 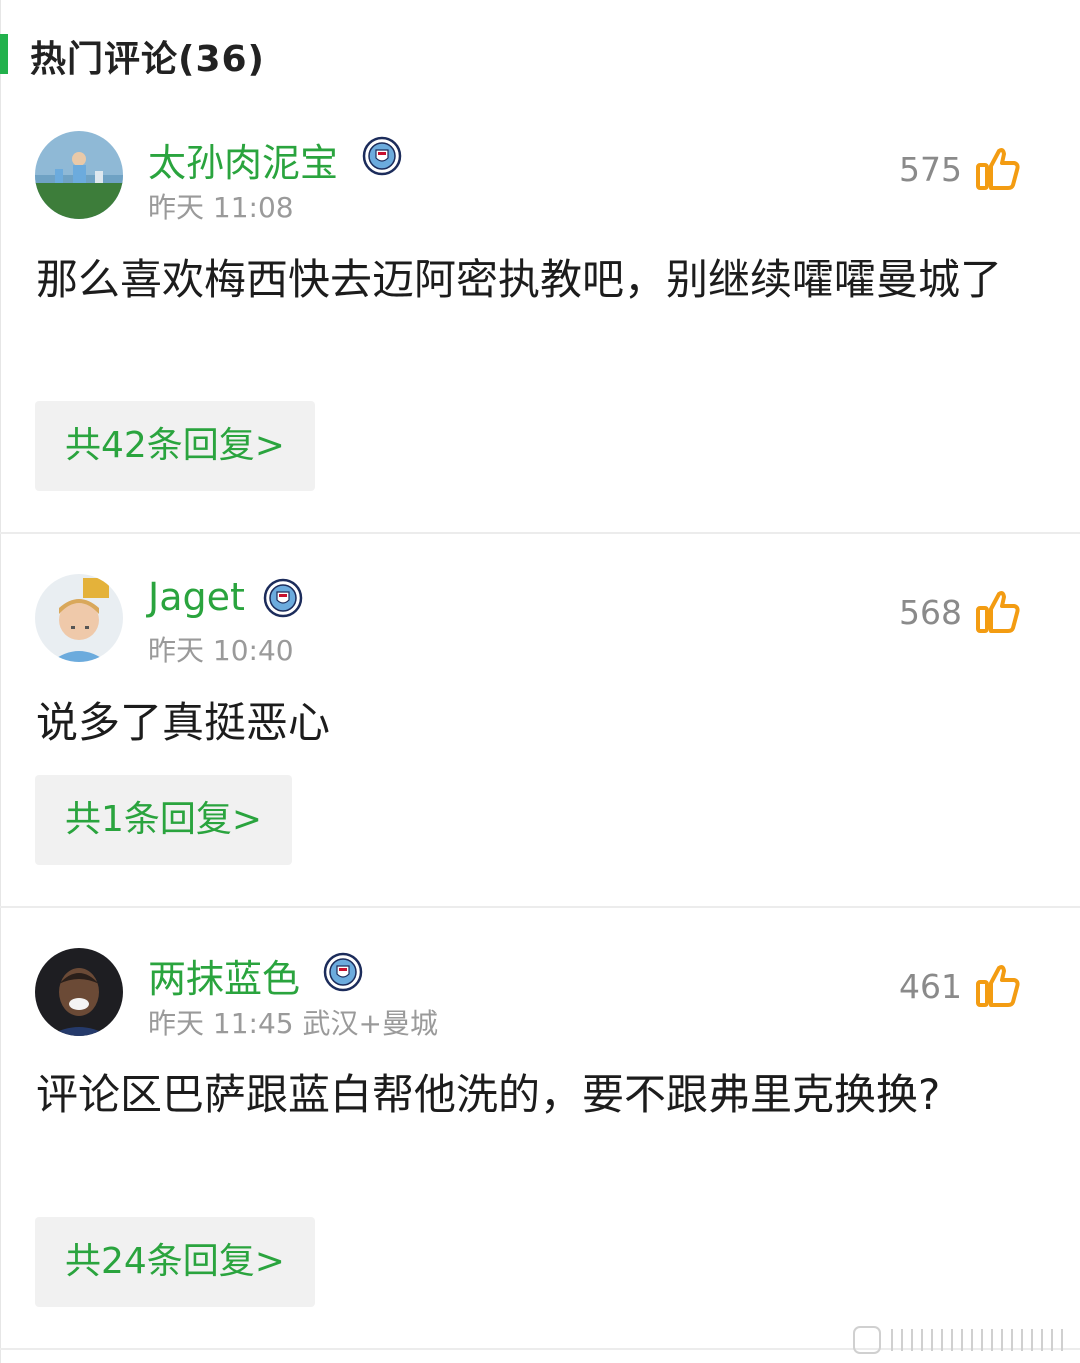 What do you see at coordinates (221, 207) in the screenshot?
I see `comment-meta: 昨天 11:08` at bounding box center [221, 207].